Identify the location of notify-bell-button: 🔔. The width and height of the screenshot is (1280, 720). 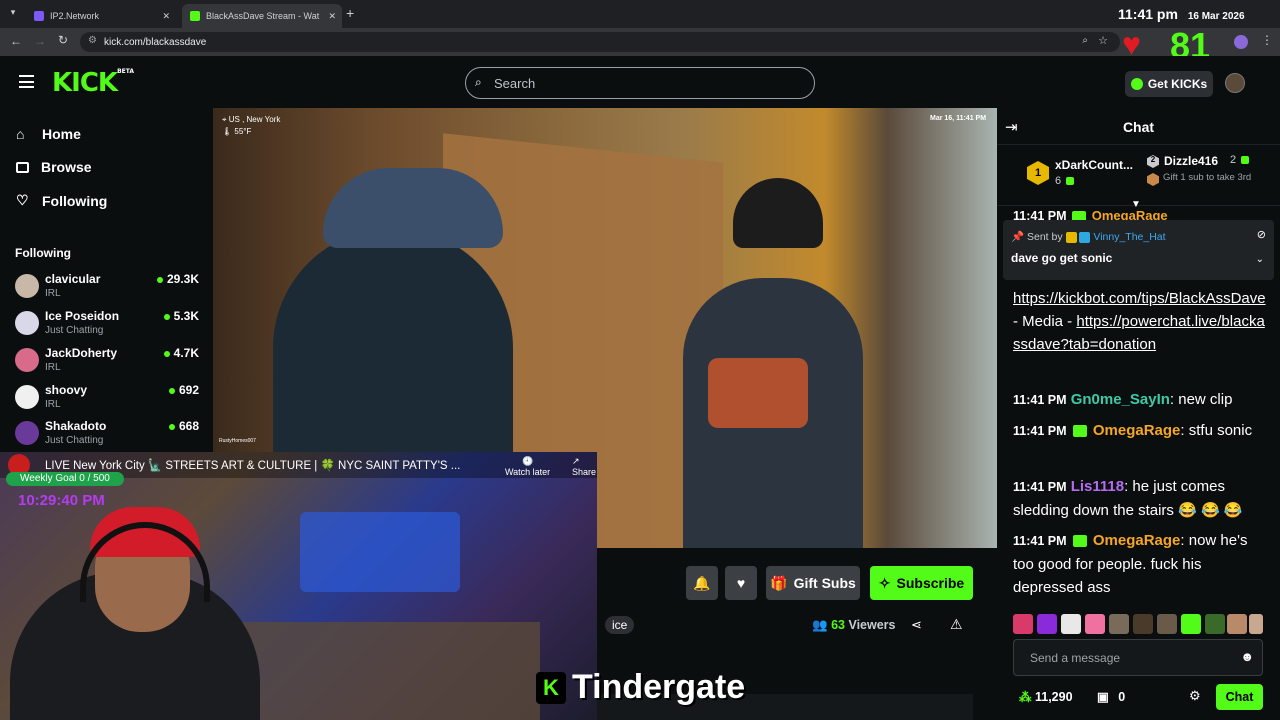
(702, 583).